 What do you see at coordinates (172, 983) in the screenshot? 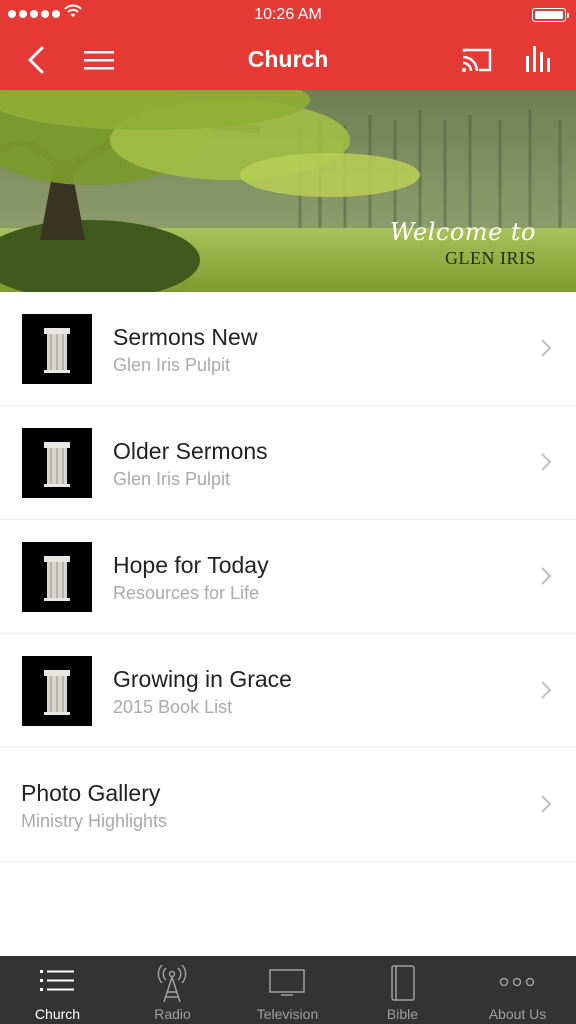
I see `radio-tower-icon` at bounding box center [172, 983].